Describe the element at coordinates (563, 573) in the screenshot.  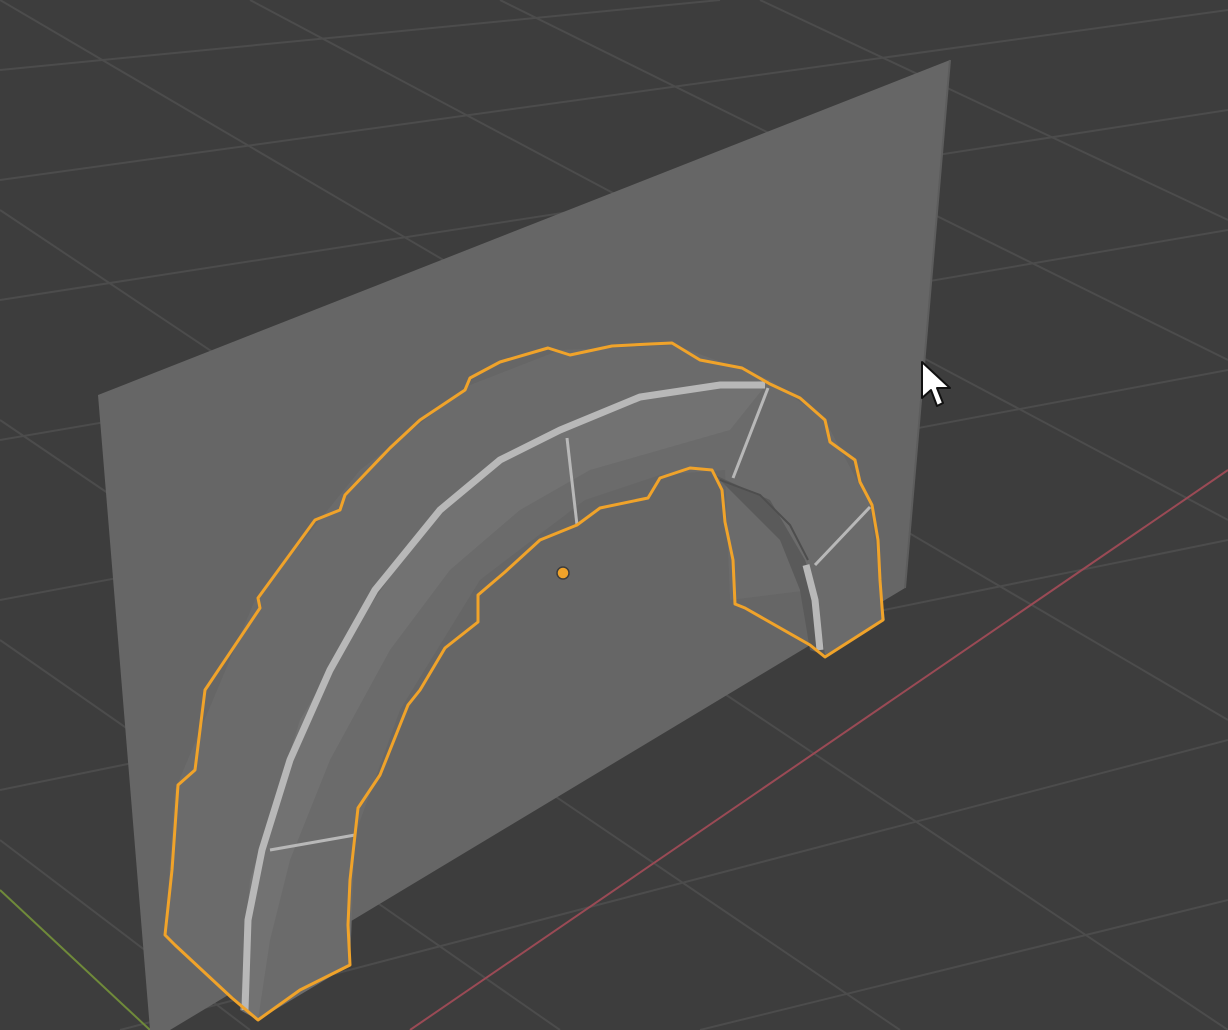
I see `object-origin-dot` at that location.